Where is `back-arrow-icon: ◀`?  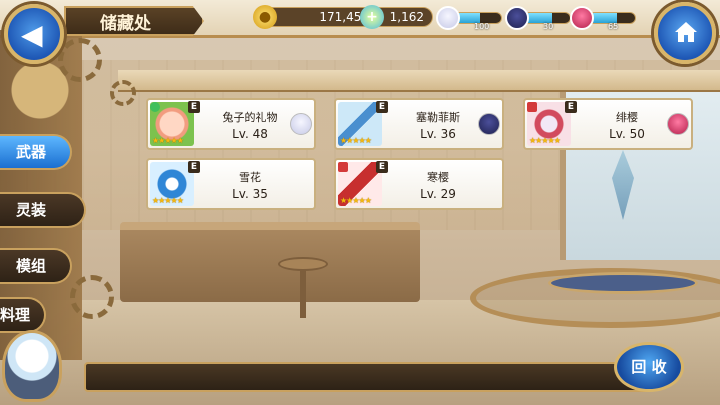
back-arrow-icon: ◀ is located at coordinates (32, 34).